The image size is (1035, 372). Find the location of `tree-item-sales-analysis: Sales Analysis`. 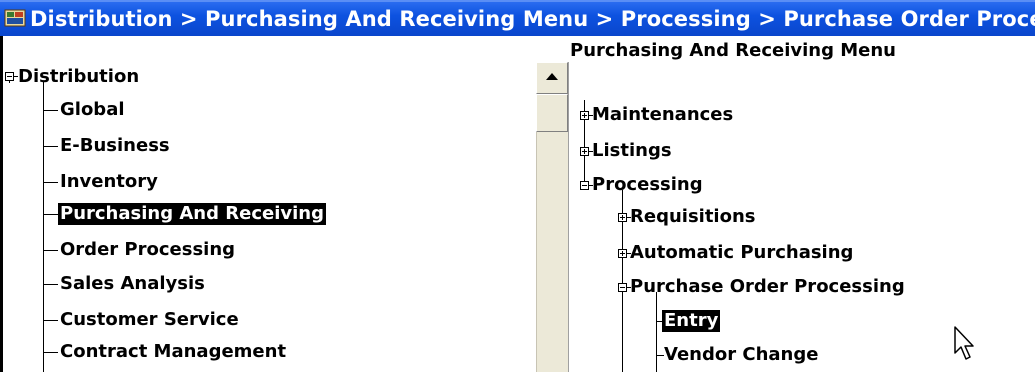

tree-item-sales-analysis: Sales Analysis is located at coordinates (132, 284).